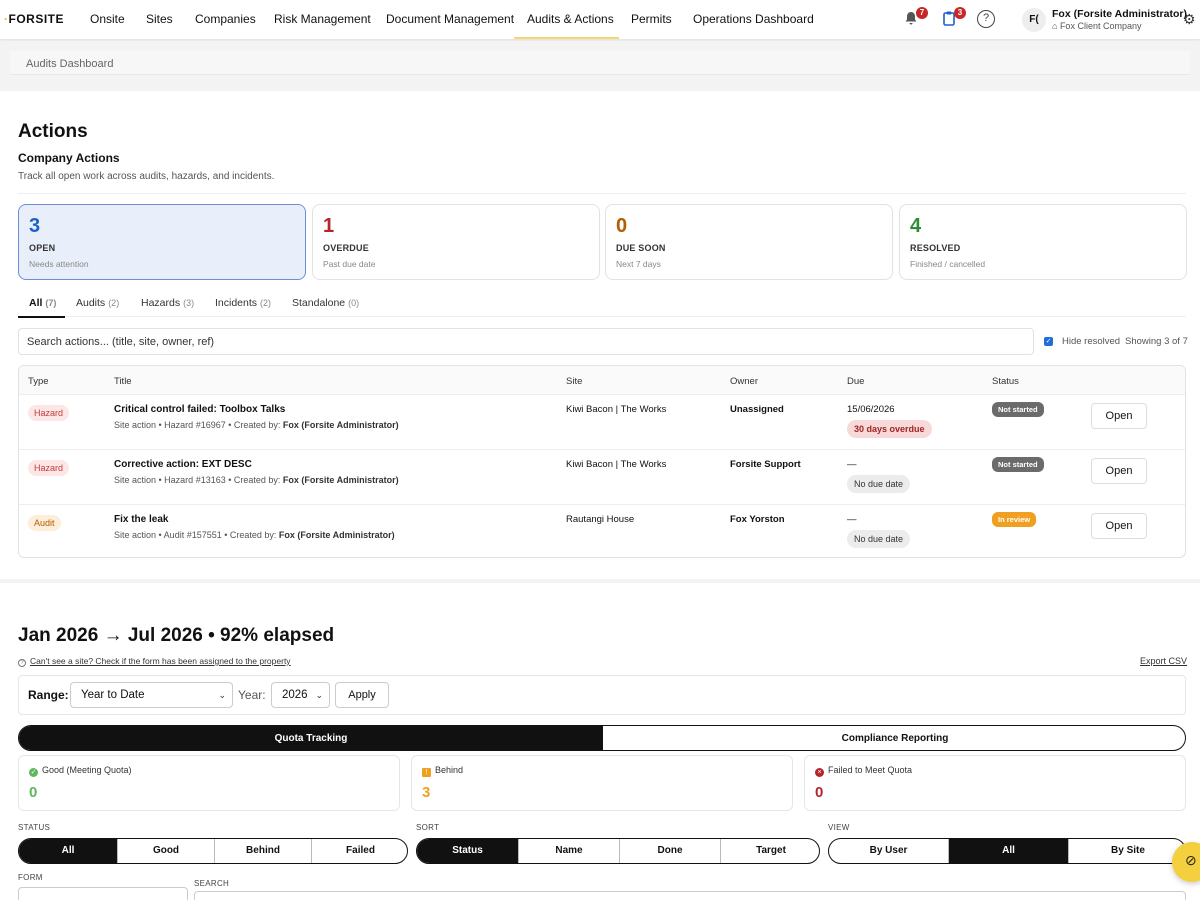 This screenshot has height=900, width=1200. What do you see at coordinates (888, 851) in the screenshot?
I see `view-option-by-user: By User` at bounding box center [888, 851].